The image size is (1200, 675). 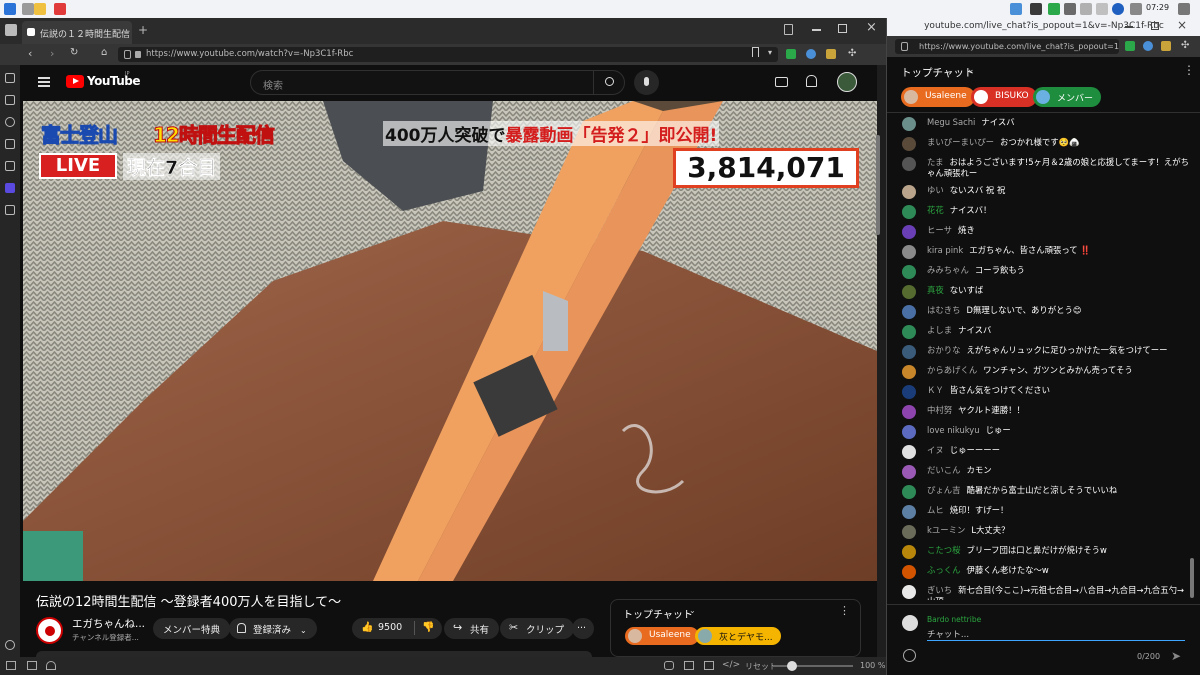 I want to click on chat-message: 真夜 ないすば, so click(x=1043, y=292).